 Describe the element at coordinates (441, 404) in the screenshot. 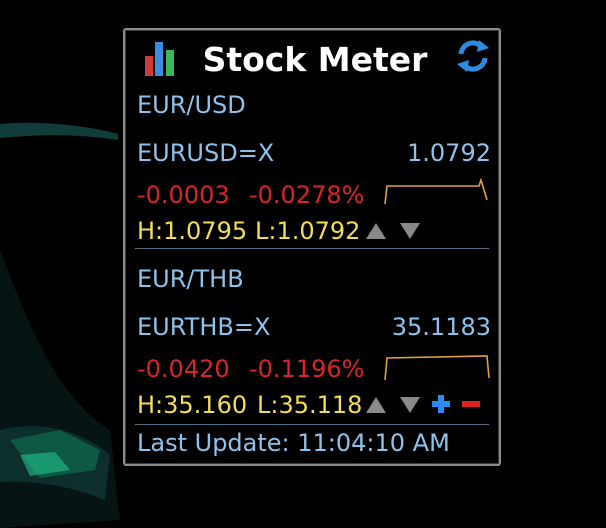

I see `plus-icon` at that location.